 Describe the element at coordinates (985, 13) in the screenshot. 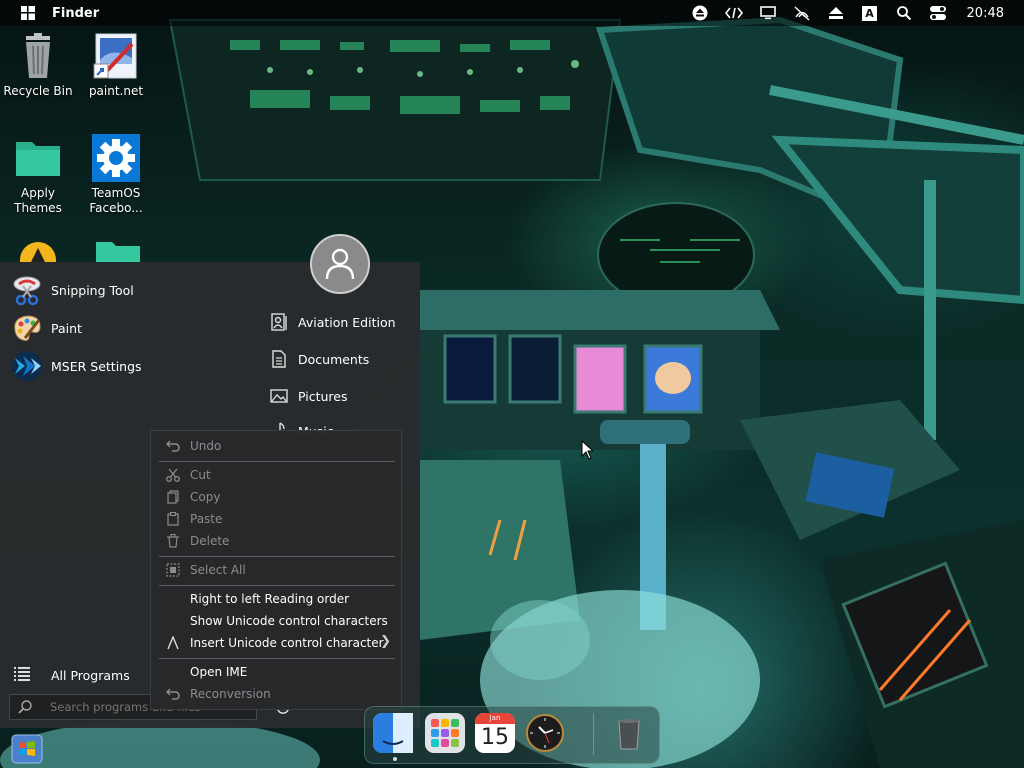

I see `clock: 20:48` at that location.